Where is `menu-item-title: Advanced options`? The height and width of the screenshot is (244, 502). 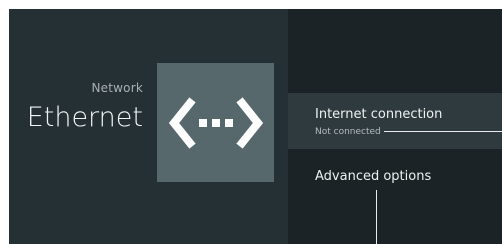
menu-item-title: Advanced options is located at coordinates (373, 176).